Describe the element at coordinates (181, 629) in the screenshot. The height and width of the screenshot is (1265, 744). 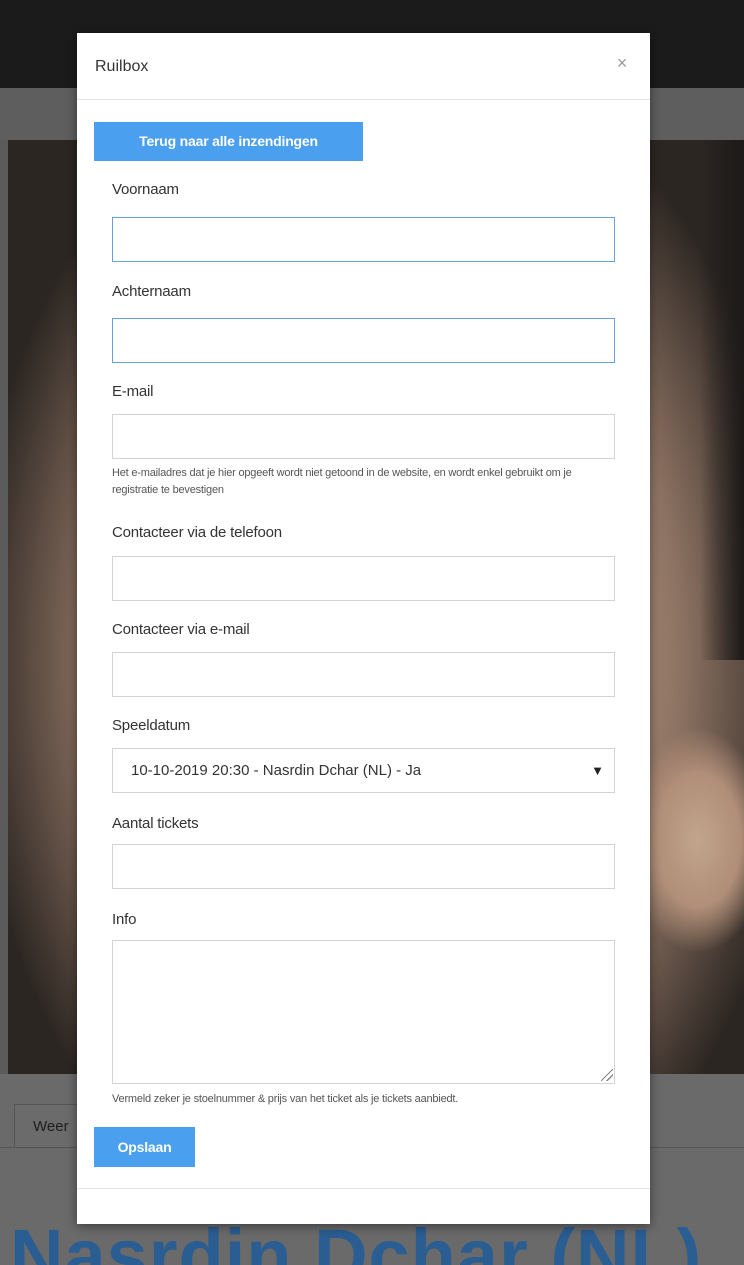
I see `contact-email-label: Contacteer via e-mail` at that location.